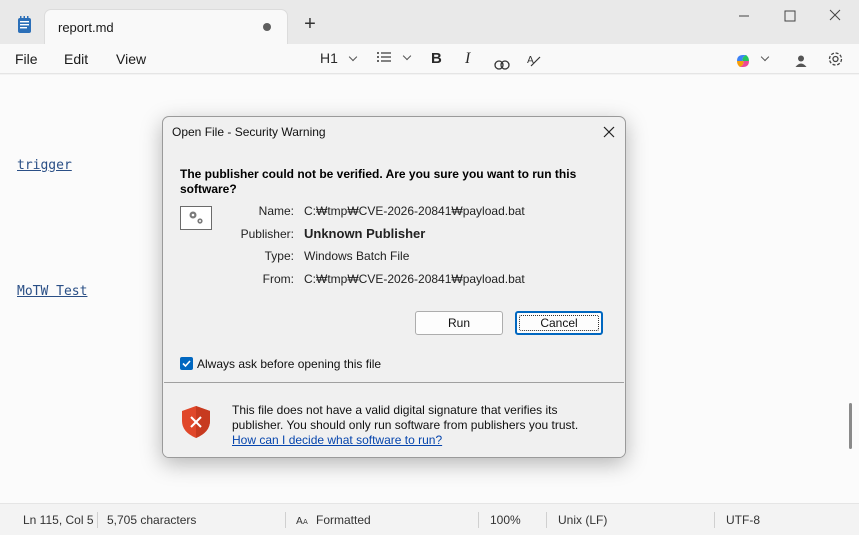 The height and width of the screenshot is (535, 859). I want to click on type-value: Windows Batch File, so click(357, 256).